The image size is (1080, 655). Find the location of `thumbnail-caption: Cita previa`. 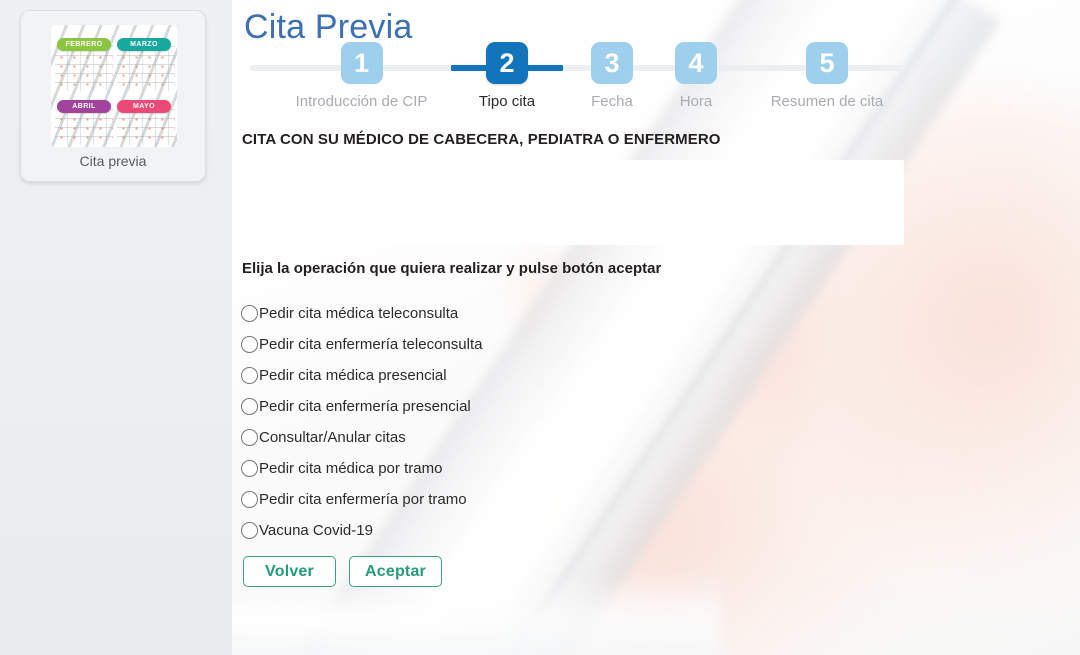

thumbnail-caption: Cita previa is located at coordinates (113, 161).